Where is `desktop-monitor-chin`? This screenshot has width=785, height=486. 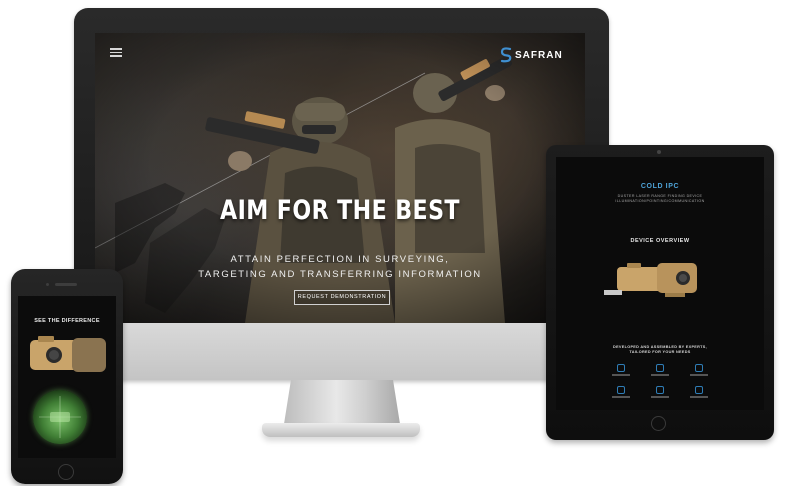 desktop-monitor-chin is located at coordinates (341, 351).